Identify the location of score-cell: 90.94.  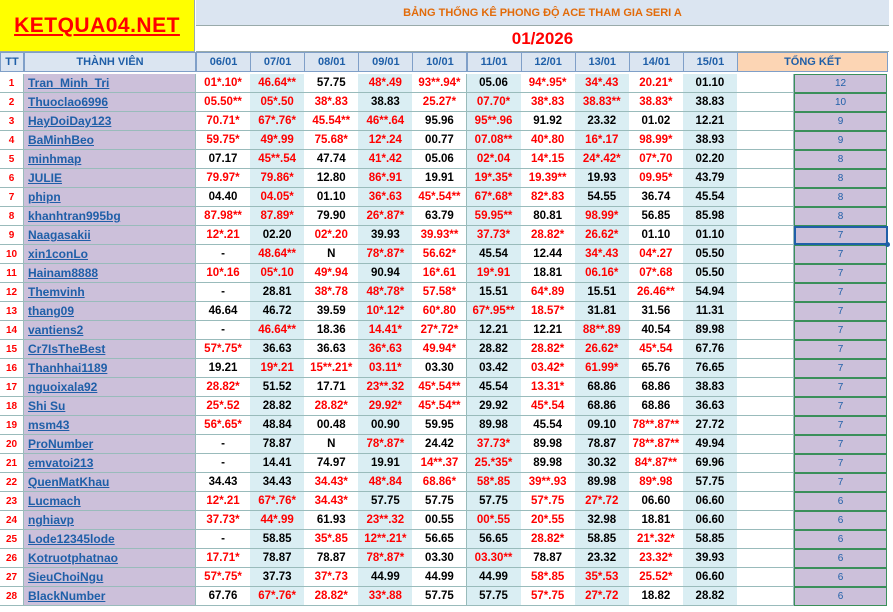
(386, 273).